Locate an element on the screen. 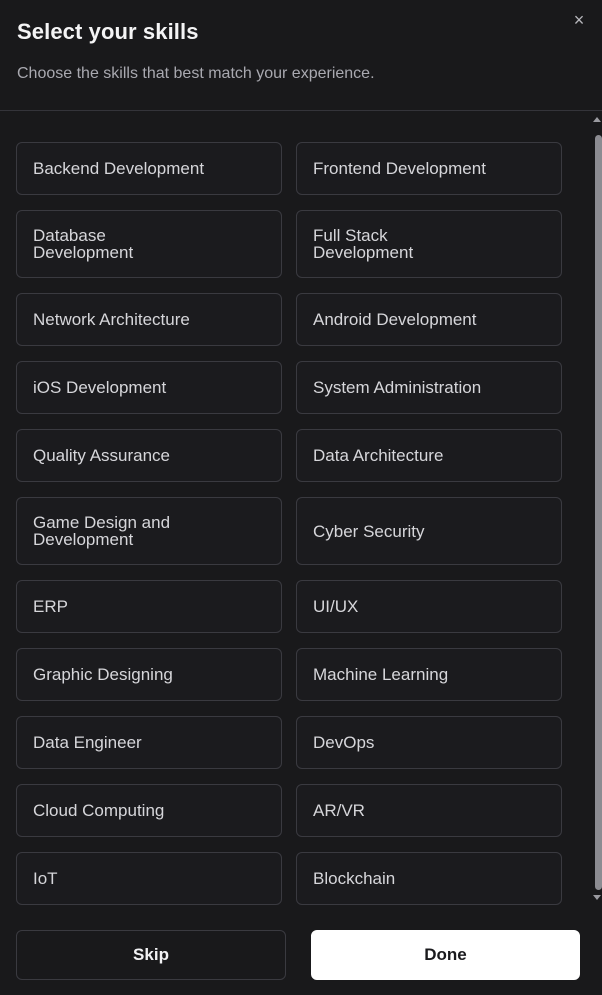  skill-chip: Backend Development is located at coordinates (149, 168).